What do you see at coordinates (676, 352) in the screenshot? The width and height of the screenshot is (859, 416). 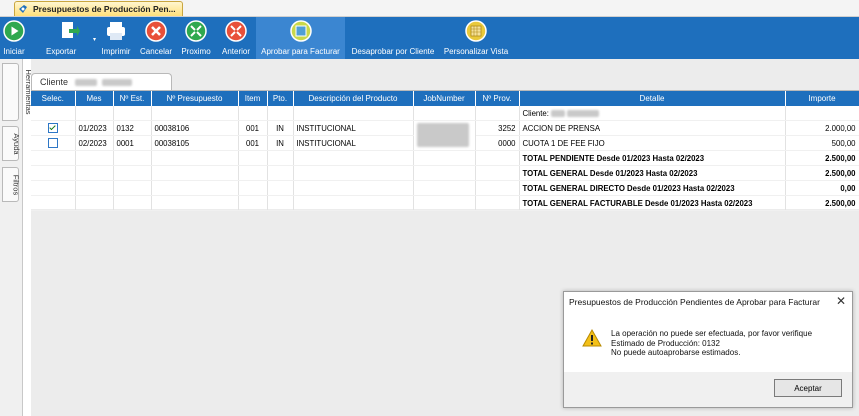 I see `dialog-message-line: No puede autoaprobarse estimados.` at bounding box center [676, 352].